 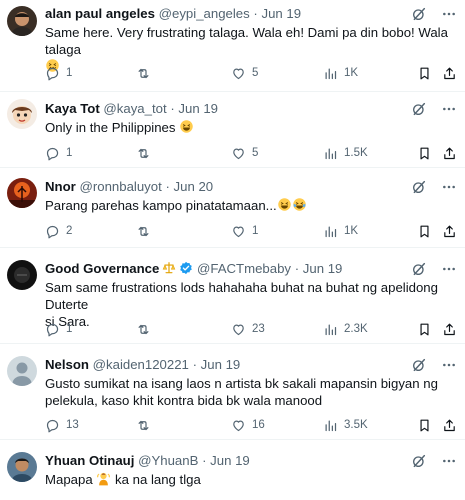 I want to click on views-button: 3.5K, so click(x=345, y=425).